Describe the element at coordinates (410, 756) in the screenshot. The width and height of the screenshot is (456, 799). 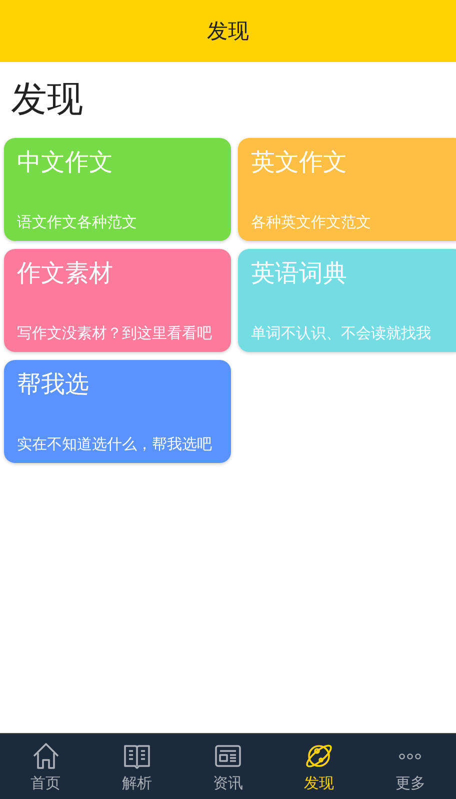
I see `more-icon` at that location.